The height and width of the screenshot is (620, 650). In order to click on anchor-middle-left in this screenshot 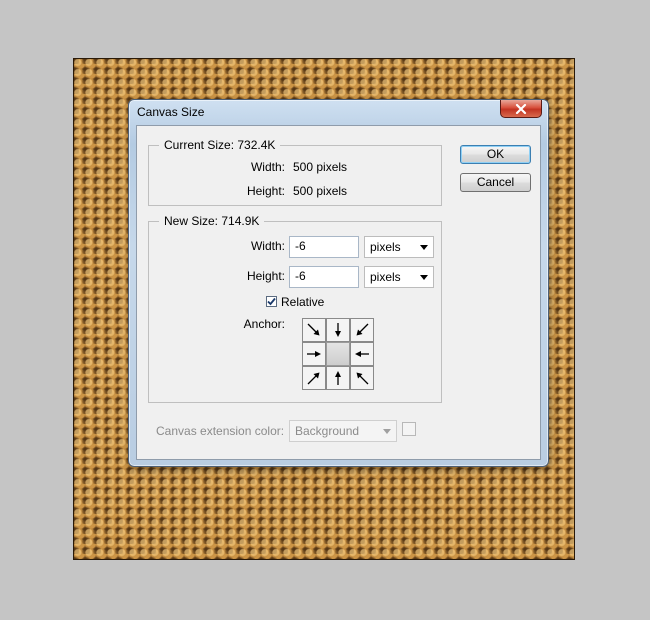, I will do `click(314, 354)`.